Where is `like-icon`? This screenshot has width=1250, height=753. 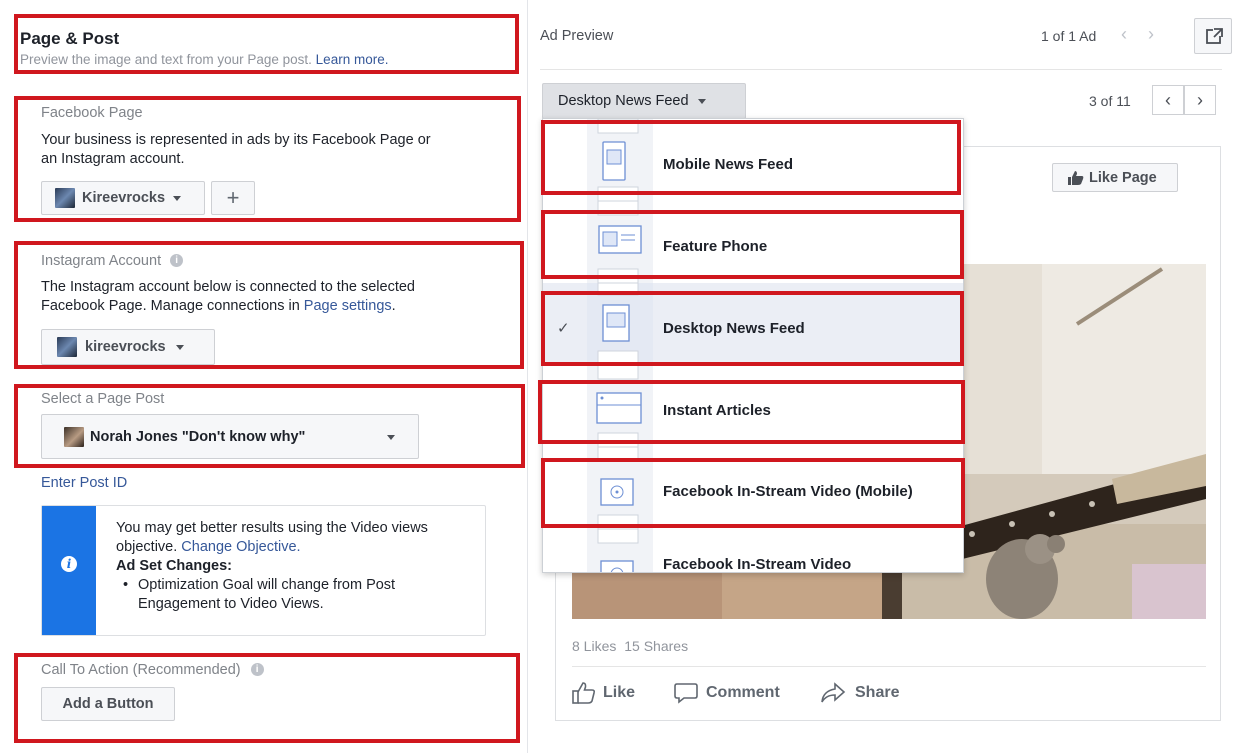 like-icon is located at coordinates (584, 693).